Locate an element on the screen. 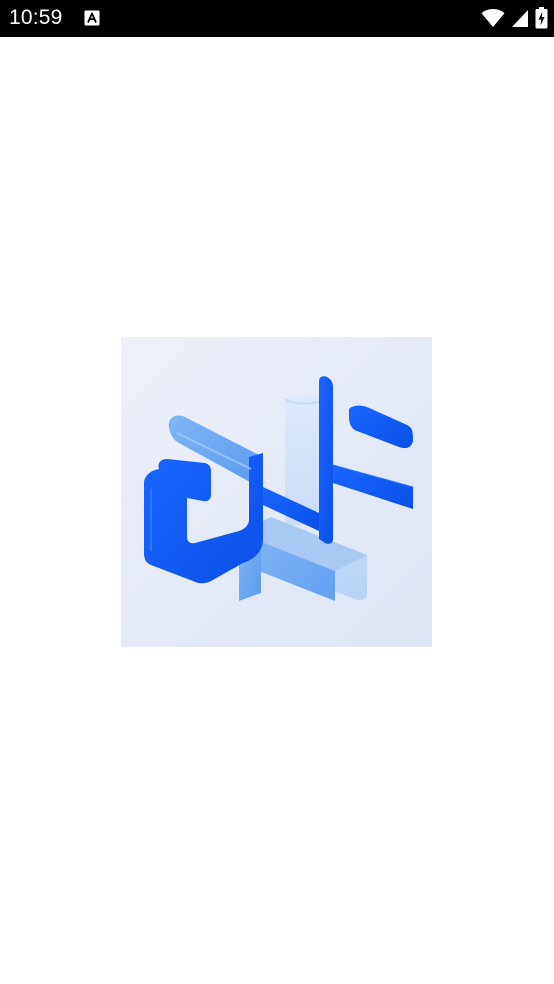 The image size is (554, 984). status-time: 10:59 is located at coordinates (36, 17).